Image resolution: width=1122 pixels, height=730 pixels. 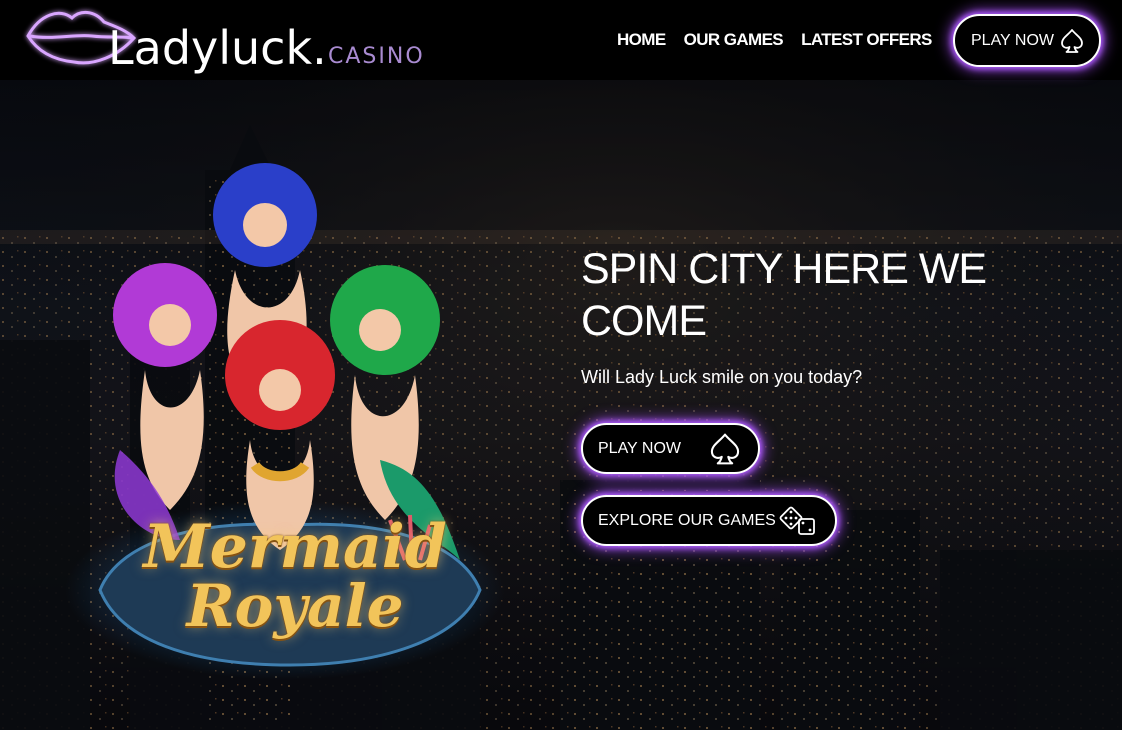 I want to click on header-play-now-button: PLAY NOW, so click(x=1027, y=40).